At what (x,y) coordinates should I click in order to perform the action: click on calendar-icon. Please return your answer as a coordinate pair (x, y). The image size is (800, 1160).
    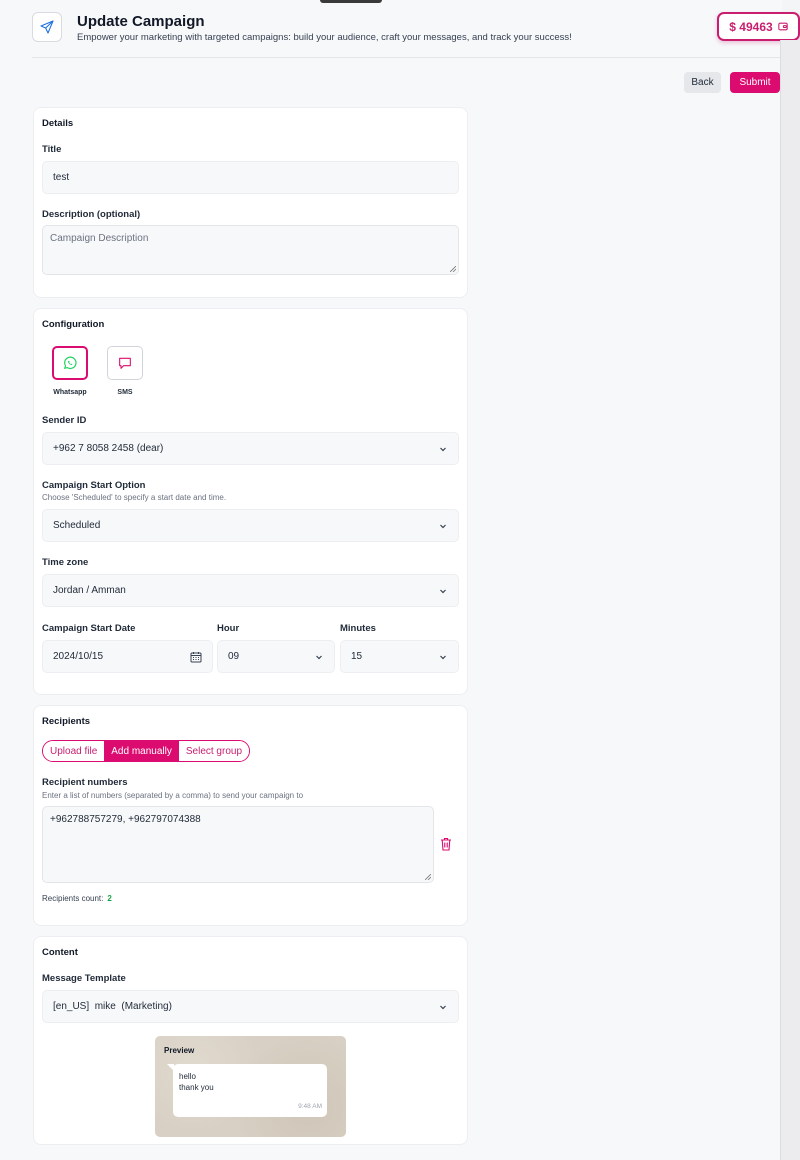
    Looking at the image, I should click on (196, 657).